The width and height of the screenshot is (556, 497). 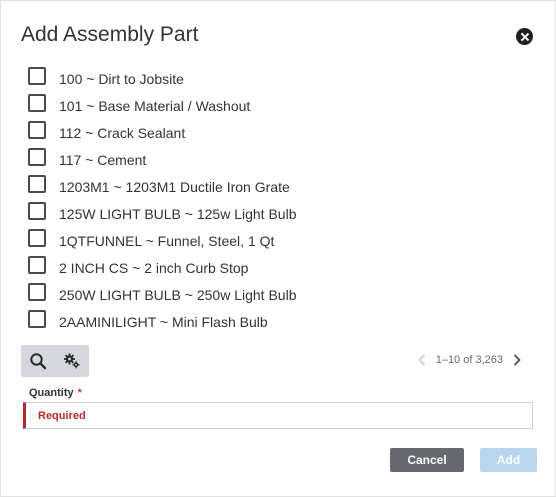 What do you see at coordinates (167, 240) in the screenshot?
I see `part-label: 1QTFUNNEL ~ Funnel, Steel, 1 Qt` at bounding box center [167, 240].